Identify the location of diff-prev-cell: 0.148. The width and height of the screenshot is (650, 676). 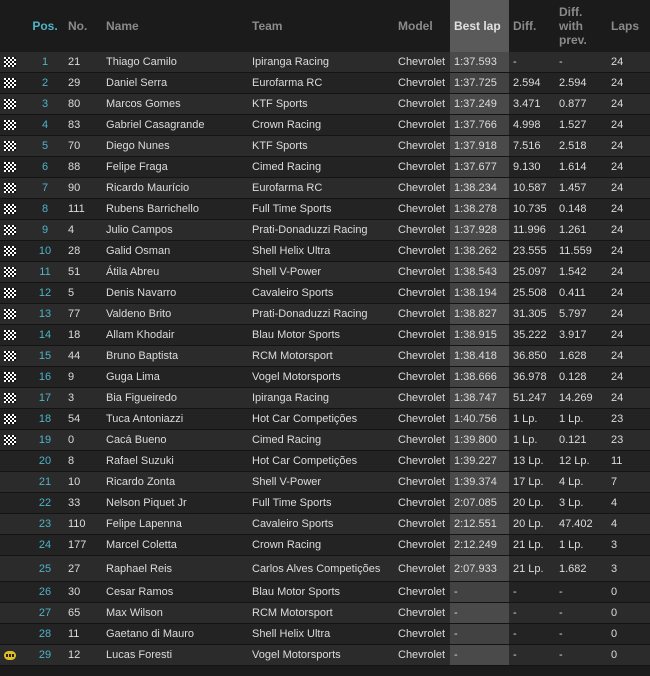
(581, 209).